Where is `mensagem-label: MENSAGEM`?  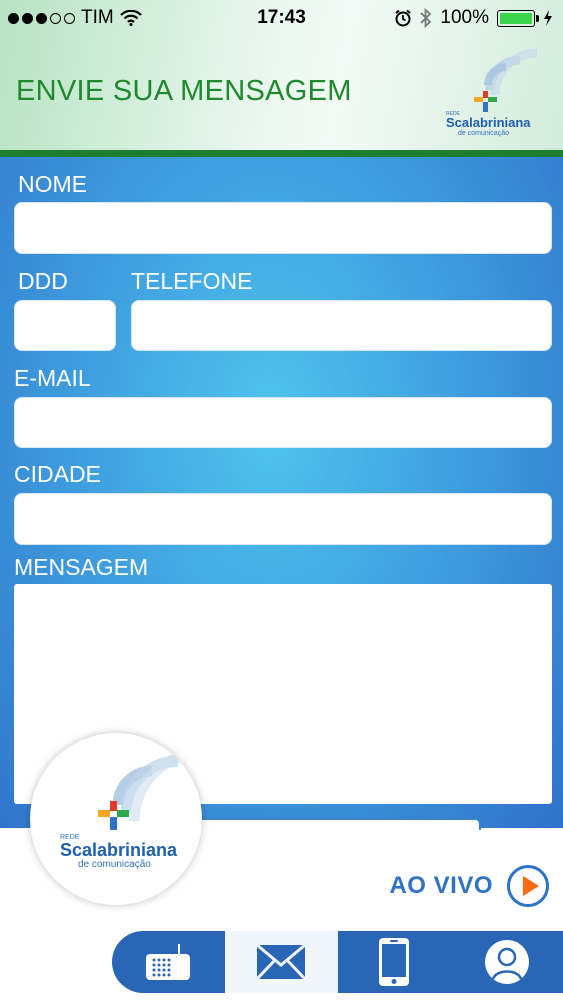
mensagem-label: MENSAGEM is located at coordinates (81, 567).